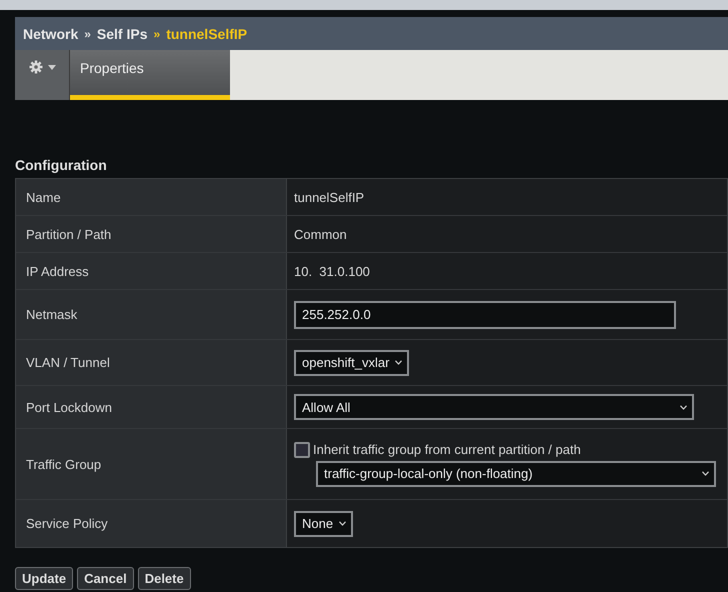  I want to click on field-label: Name, so click(151, 197).